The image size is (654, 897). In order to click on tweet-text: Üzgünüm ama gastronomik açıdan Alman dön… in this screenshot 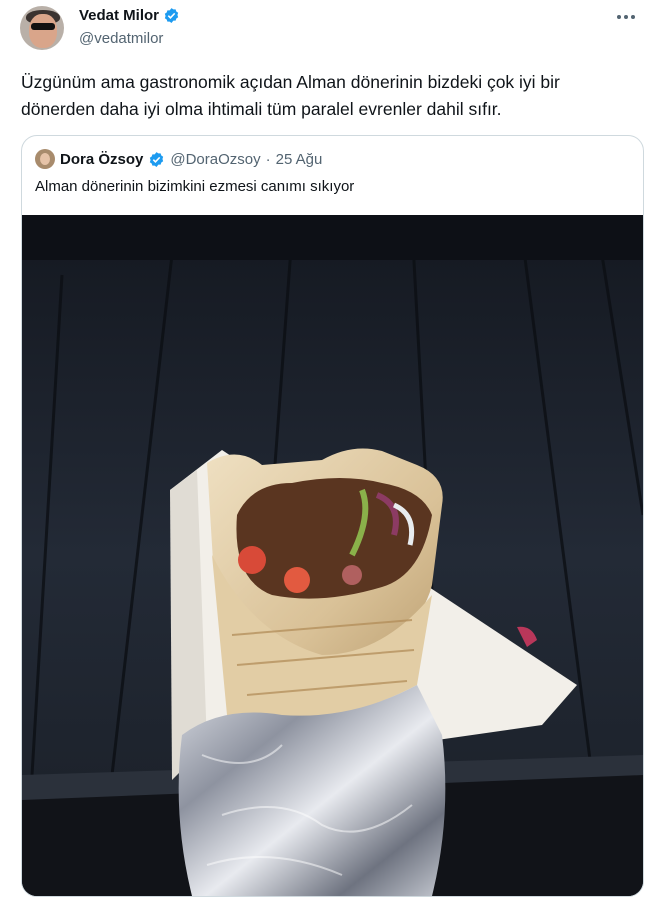, I will do `click(290, 95)`.